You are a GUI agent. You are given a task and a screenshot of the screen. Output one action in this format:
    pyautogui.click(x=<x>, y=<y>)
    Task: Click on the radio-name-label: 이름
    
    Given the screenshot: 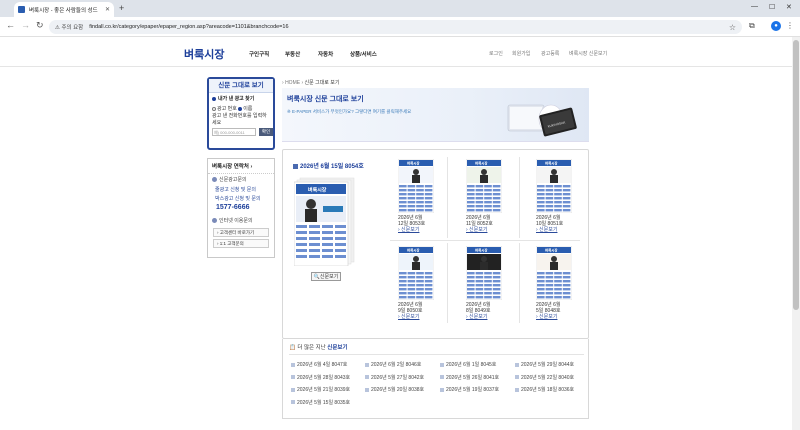 What is the action you would take?
    pyautogui.click(x=248, y=109)
    